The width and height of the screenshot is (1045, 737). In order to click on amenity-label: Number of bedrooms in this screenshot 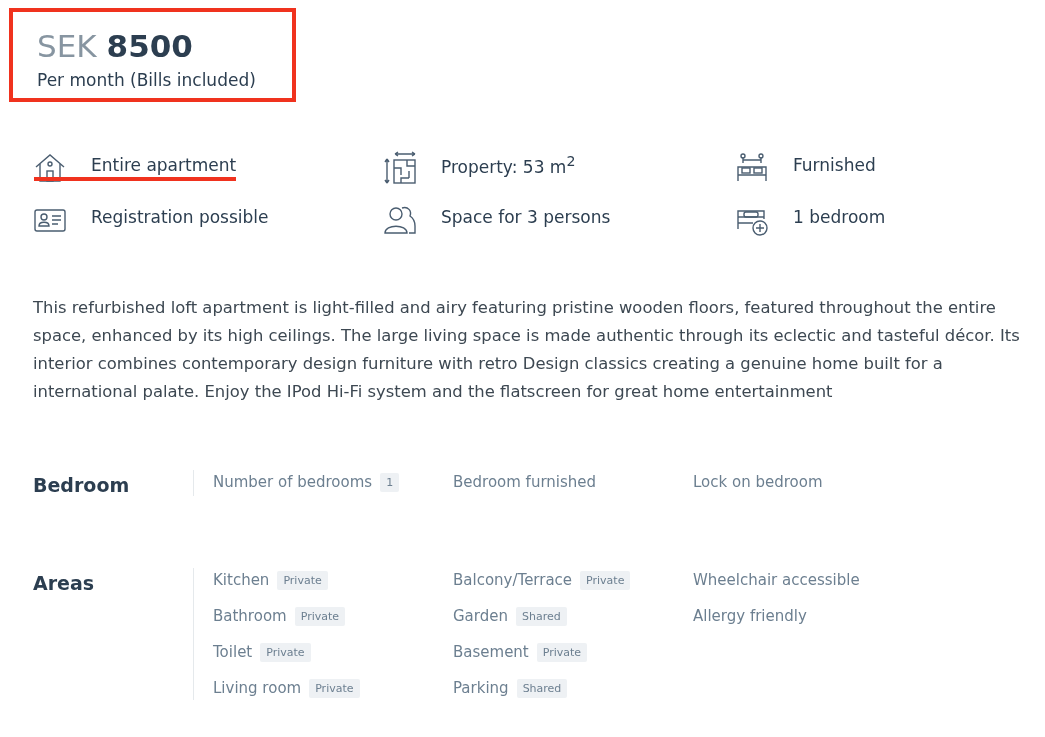, I will do `click(293, 482)`.